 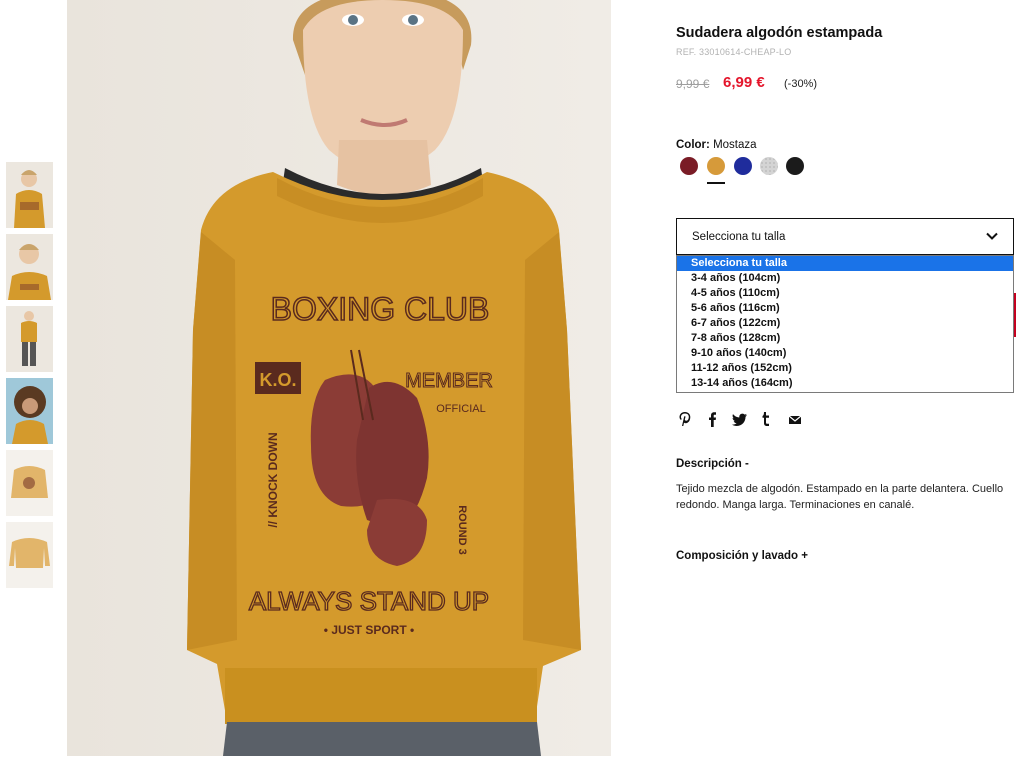 What do you see at coordinates (716, 183) in the screenshot?
I see `selected-swatch-indicator` at bounding box center [716, 183].